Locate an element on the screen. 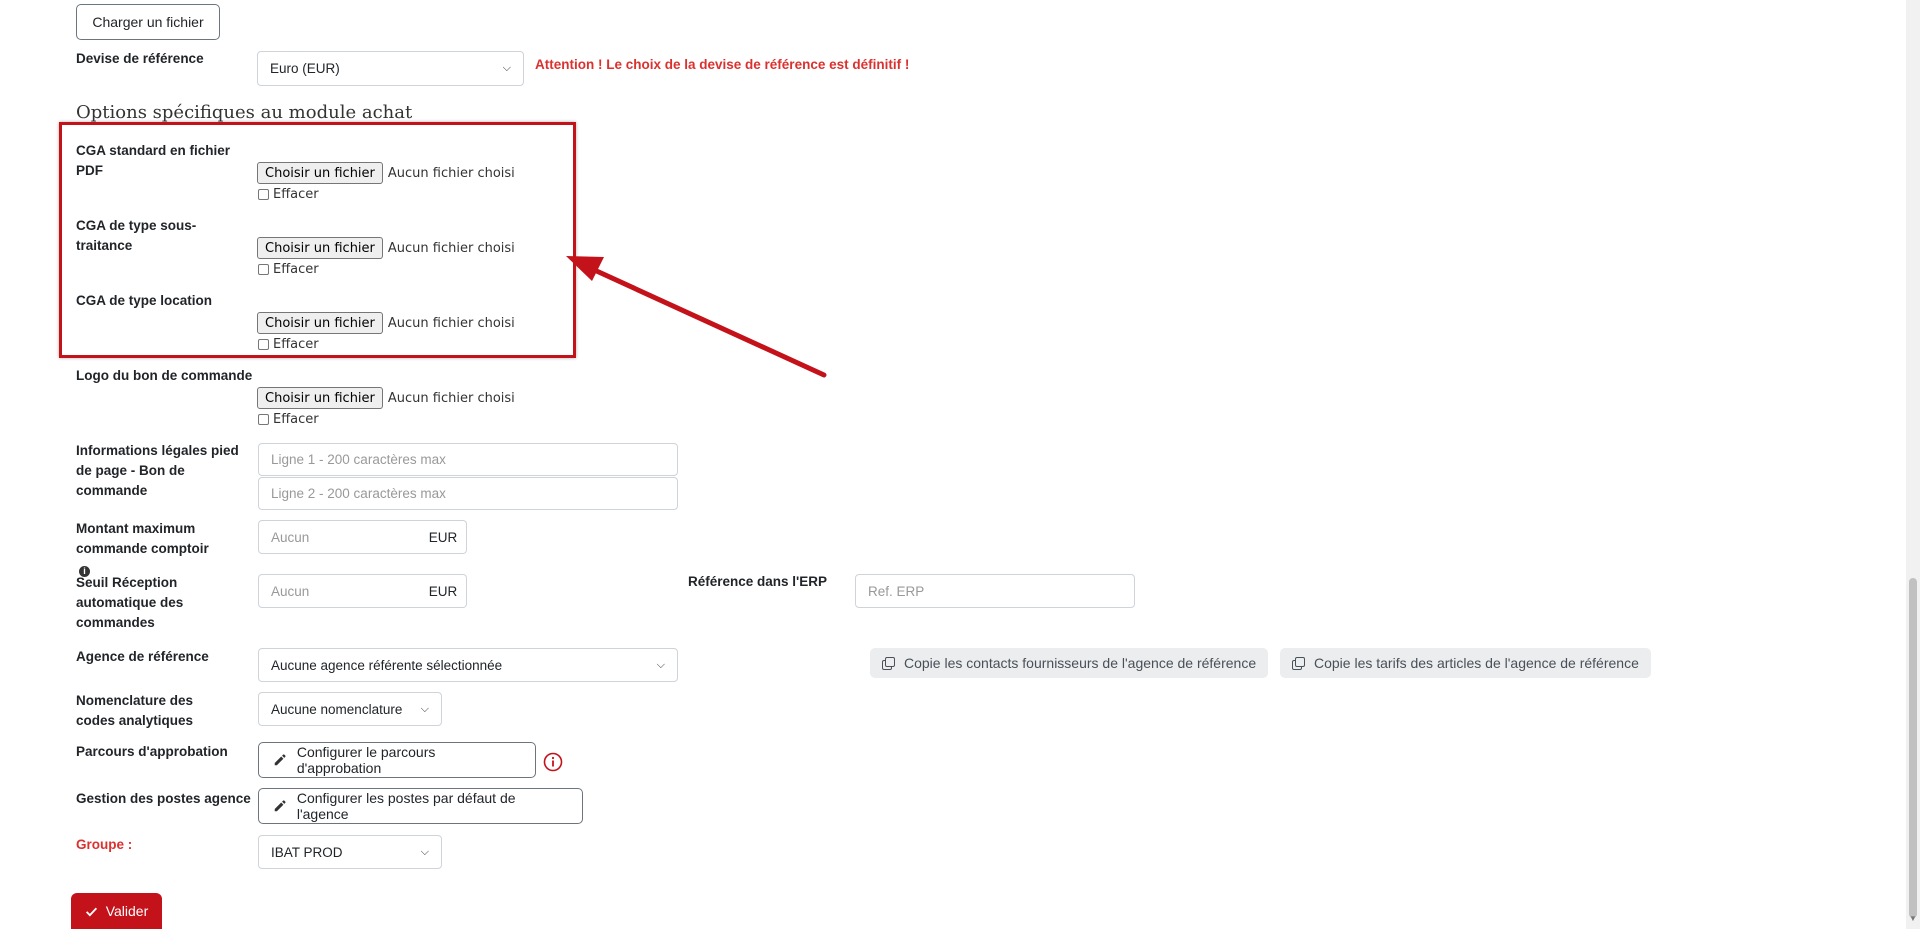 The width and height of the screenshot is (1920, 929). highlight-box is located at coordinates (317, 240).